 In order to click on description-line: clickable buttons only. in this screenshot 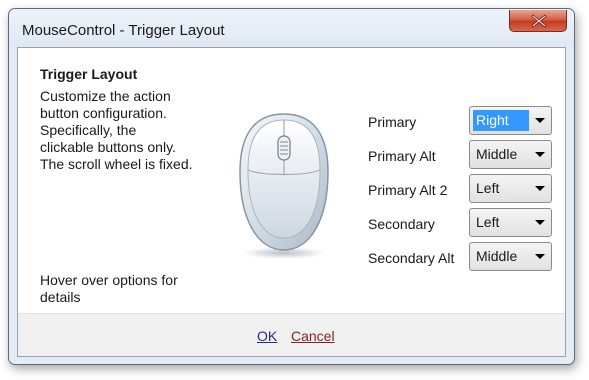, I will do `click(108, 147)`.